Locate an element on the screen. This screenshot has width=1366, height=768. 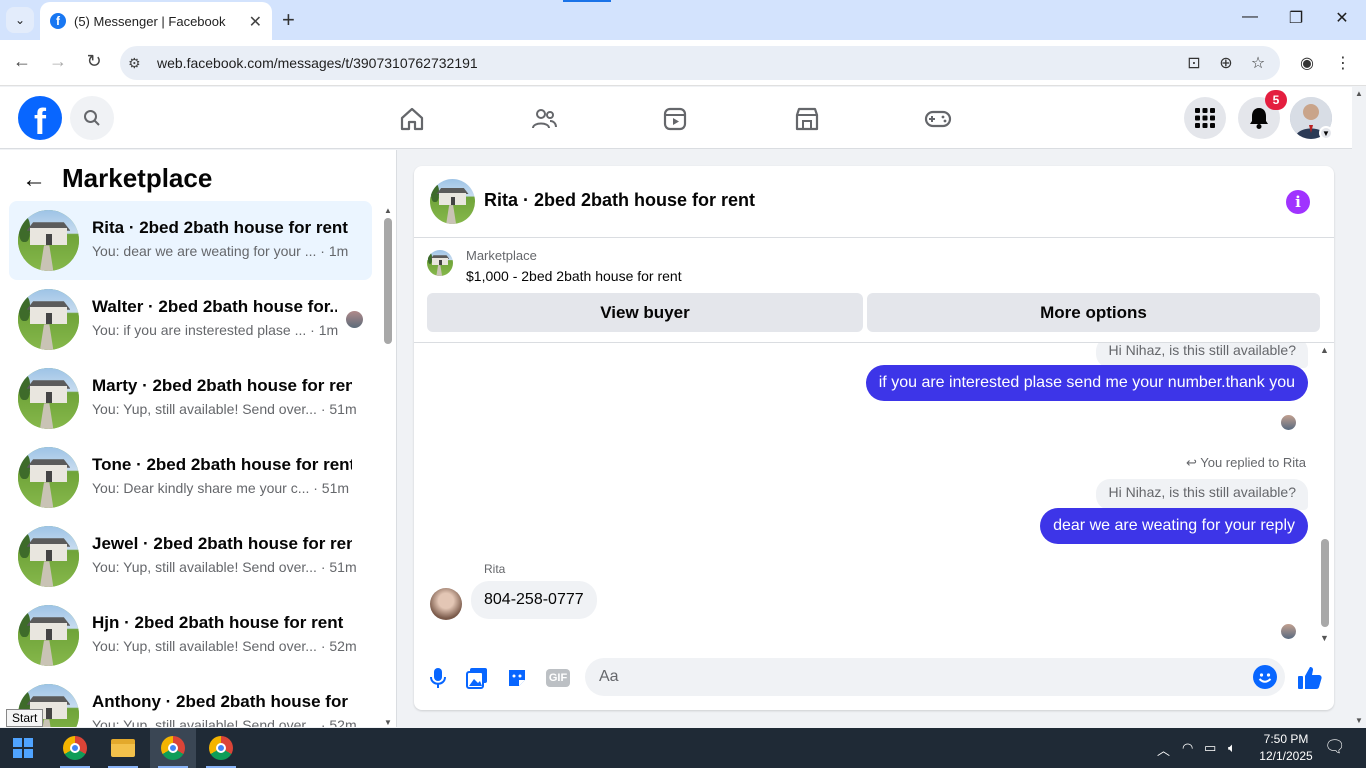
start-tooltip: Start is located at coordinates (25, 718).